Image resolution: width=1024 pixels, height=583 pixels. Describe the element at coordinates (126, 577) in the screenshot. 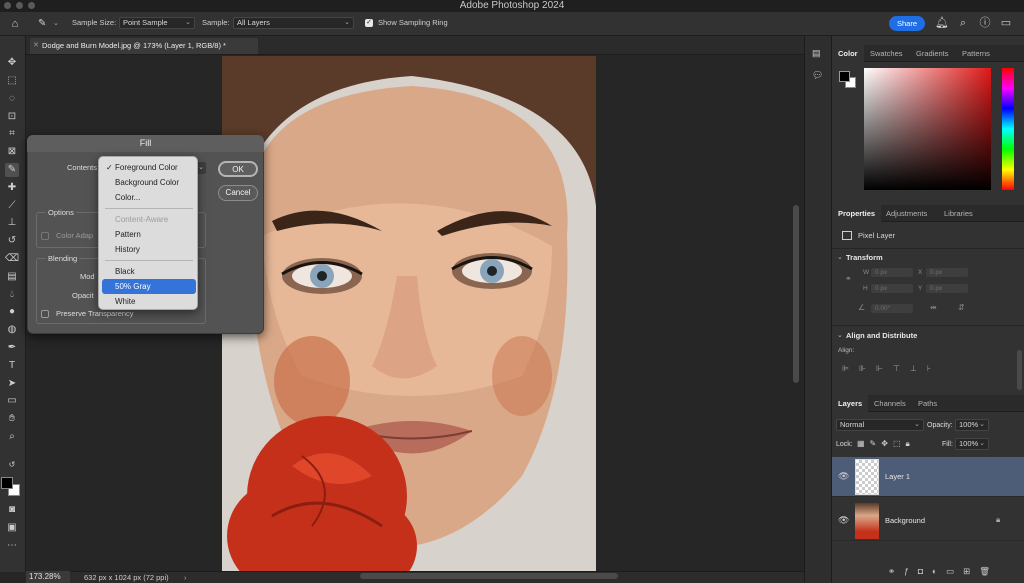

I see `document-info: 632 px x 1024 px (72 ppi)` at that location.